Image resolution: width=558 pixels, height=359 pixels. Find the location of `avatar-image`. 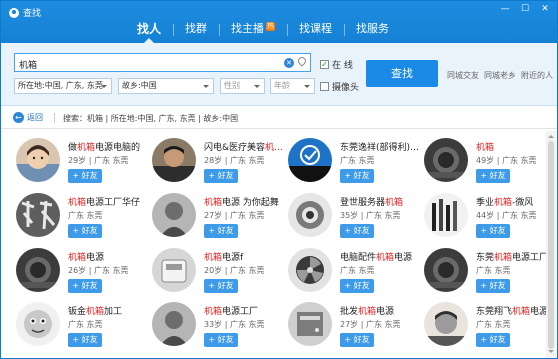

avatar-image is located at coordinates (174, 324).